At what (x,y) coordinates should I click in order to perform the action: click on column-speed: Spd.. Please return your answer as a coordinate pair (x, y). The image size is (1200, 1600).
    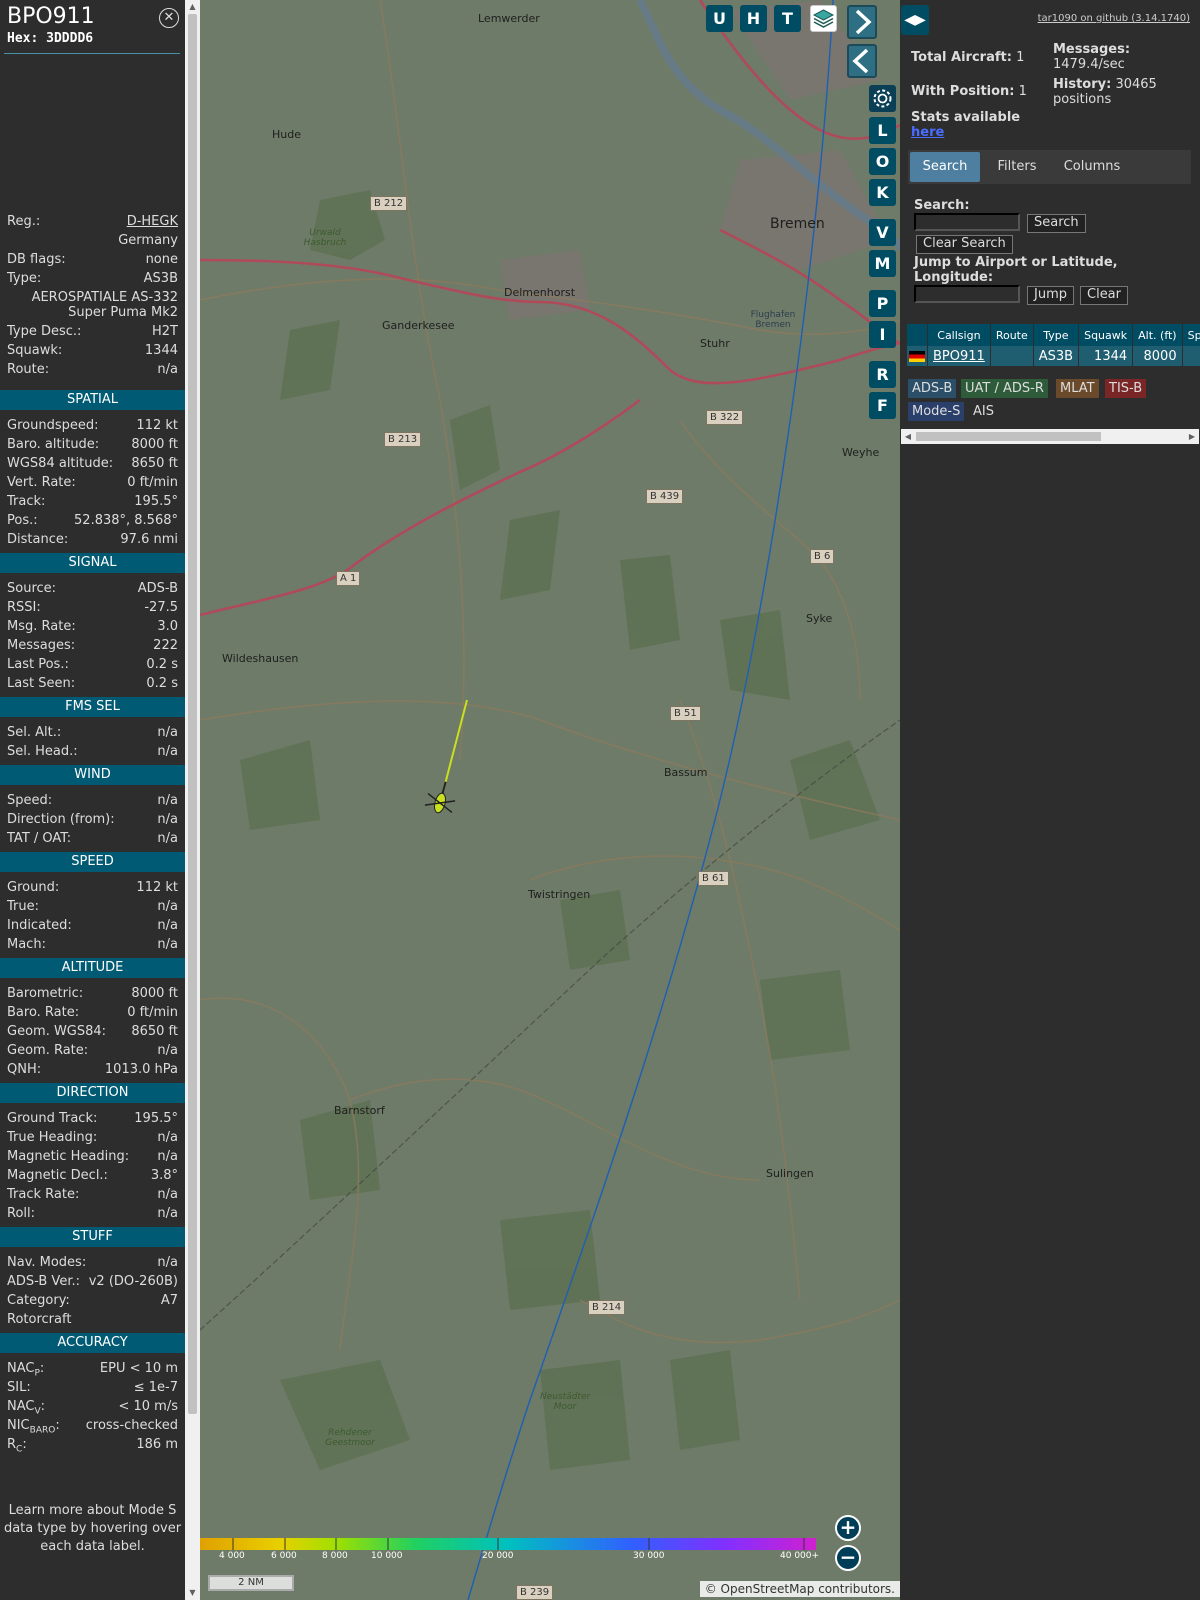
    Looking at the image, I should click on (1191, 335).